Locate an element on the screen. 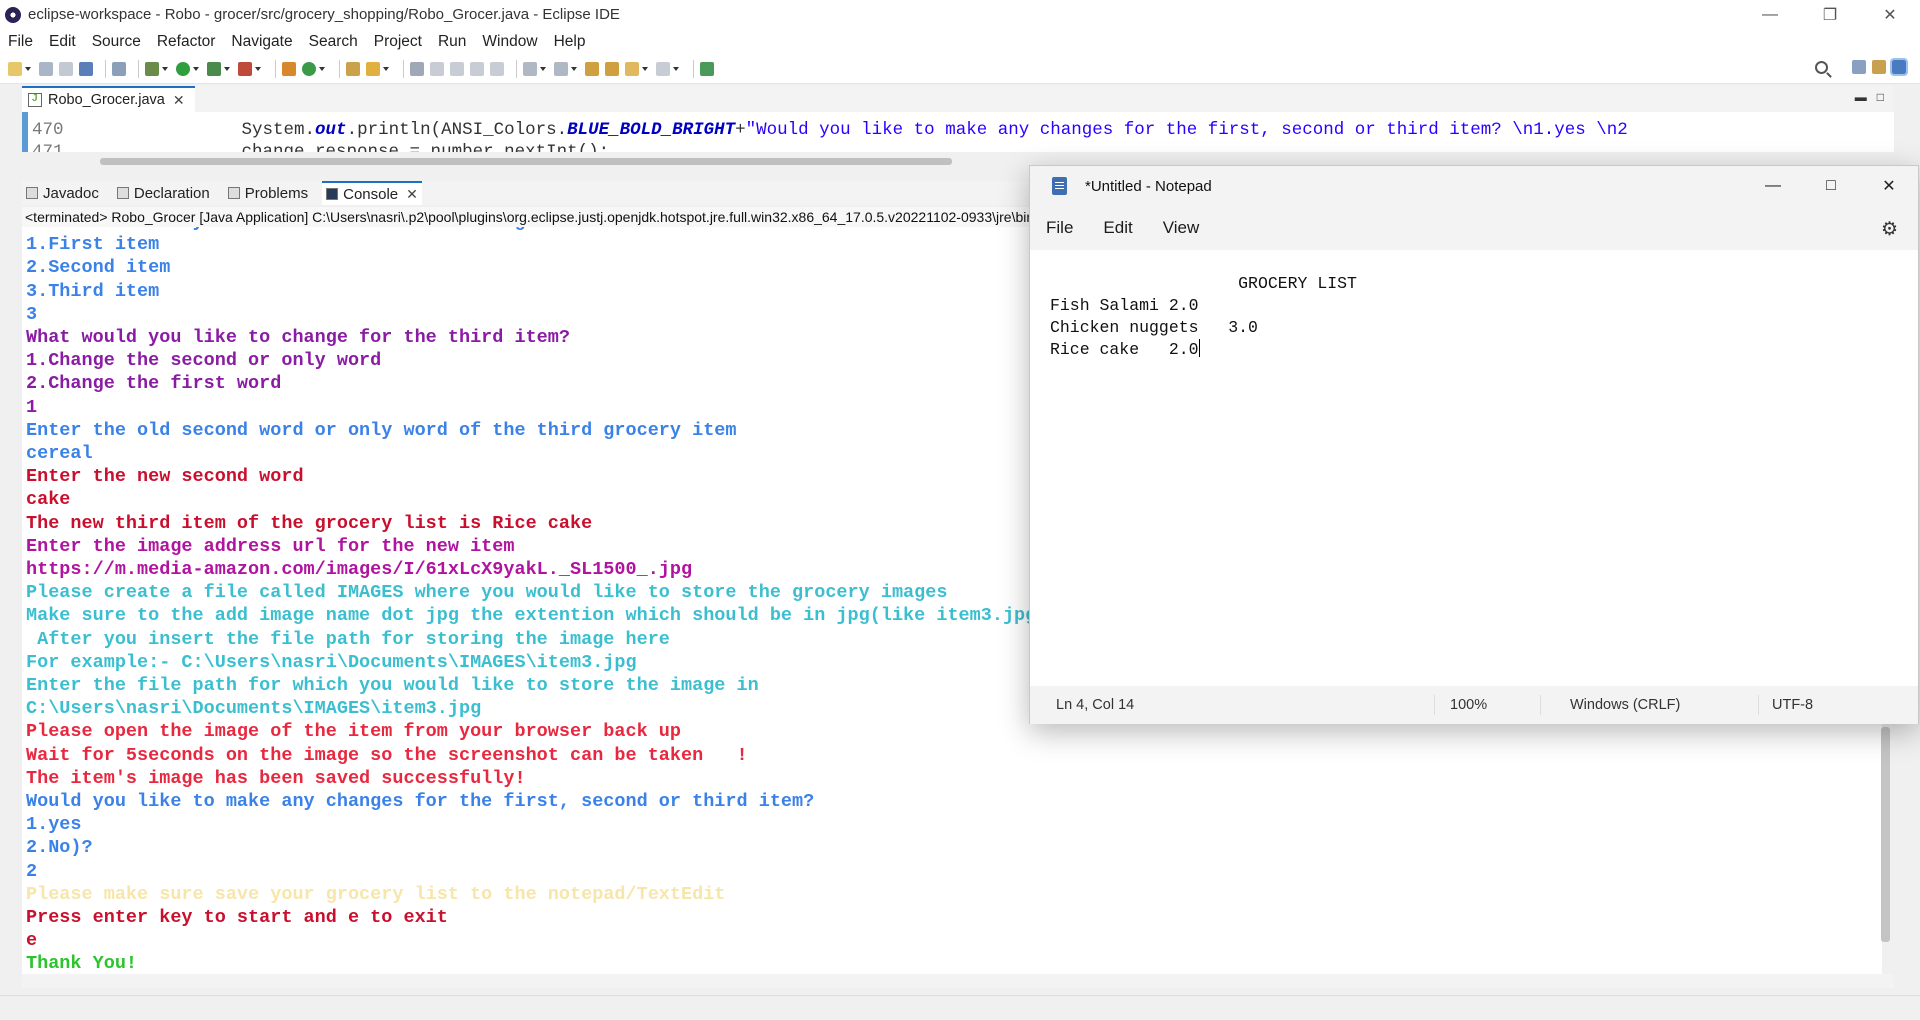 This screenshot has width=1920, height=1020. maximize-view-icon: □ is located at coordinates (1880, 97).